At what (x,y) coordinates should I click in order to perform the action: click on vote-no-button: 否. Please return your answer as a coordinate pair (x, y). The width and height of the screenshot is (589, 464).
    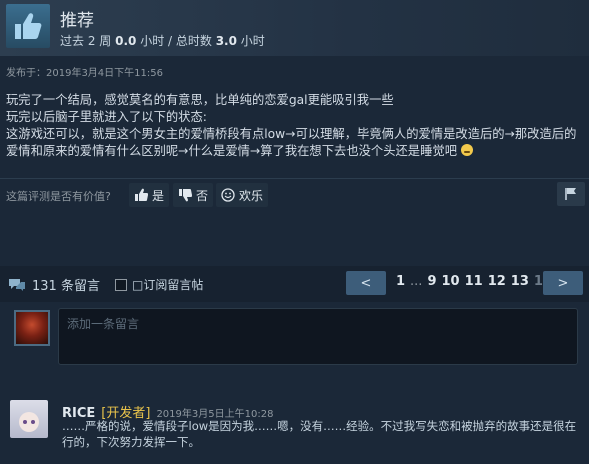
    Looking at the image, I should click on (193, 195).